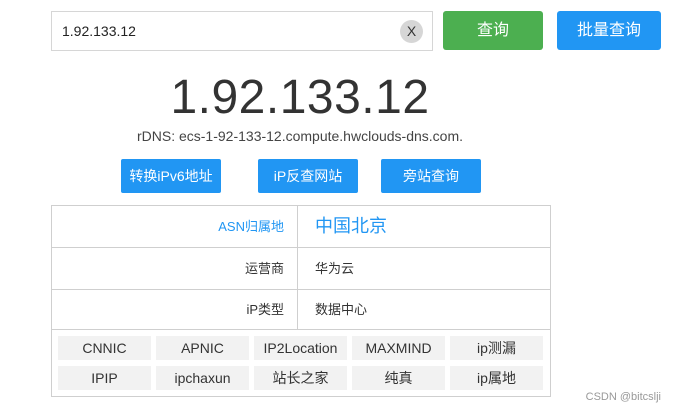 Image resolution: width=675 pixels, height=413 pixels. Describe the element at coordinates (104, 348) in the screenshot. I see `source-link-cnnic: CNNIC` at that location.